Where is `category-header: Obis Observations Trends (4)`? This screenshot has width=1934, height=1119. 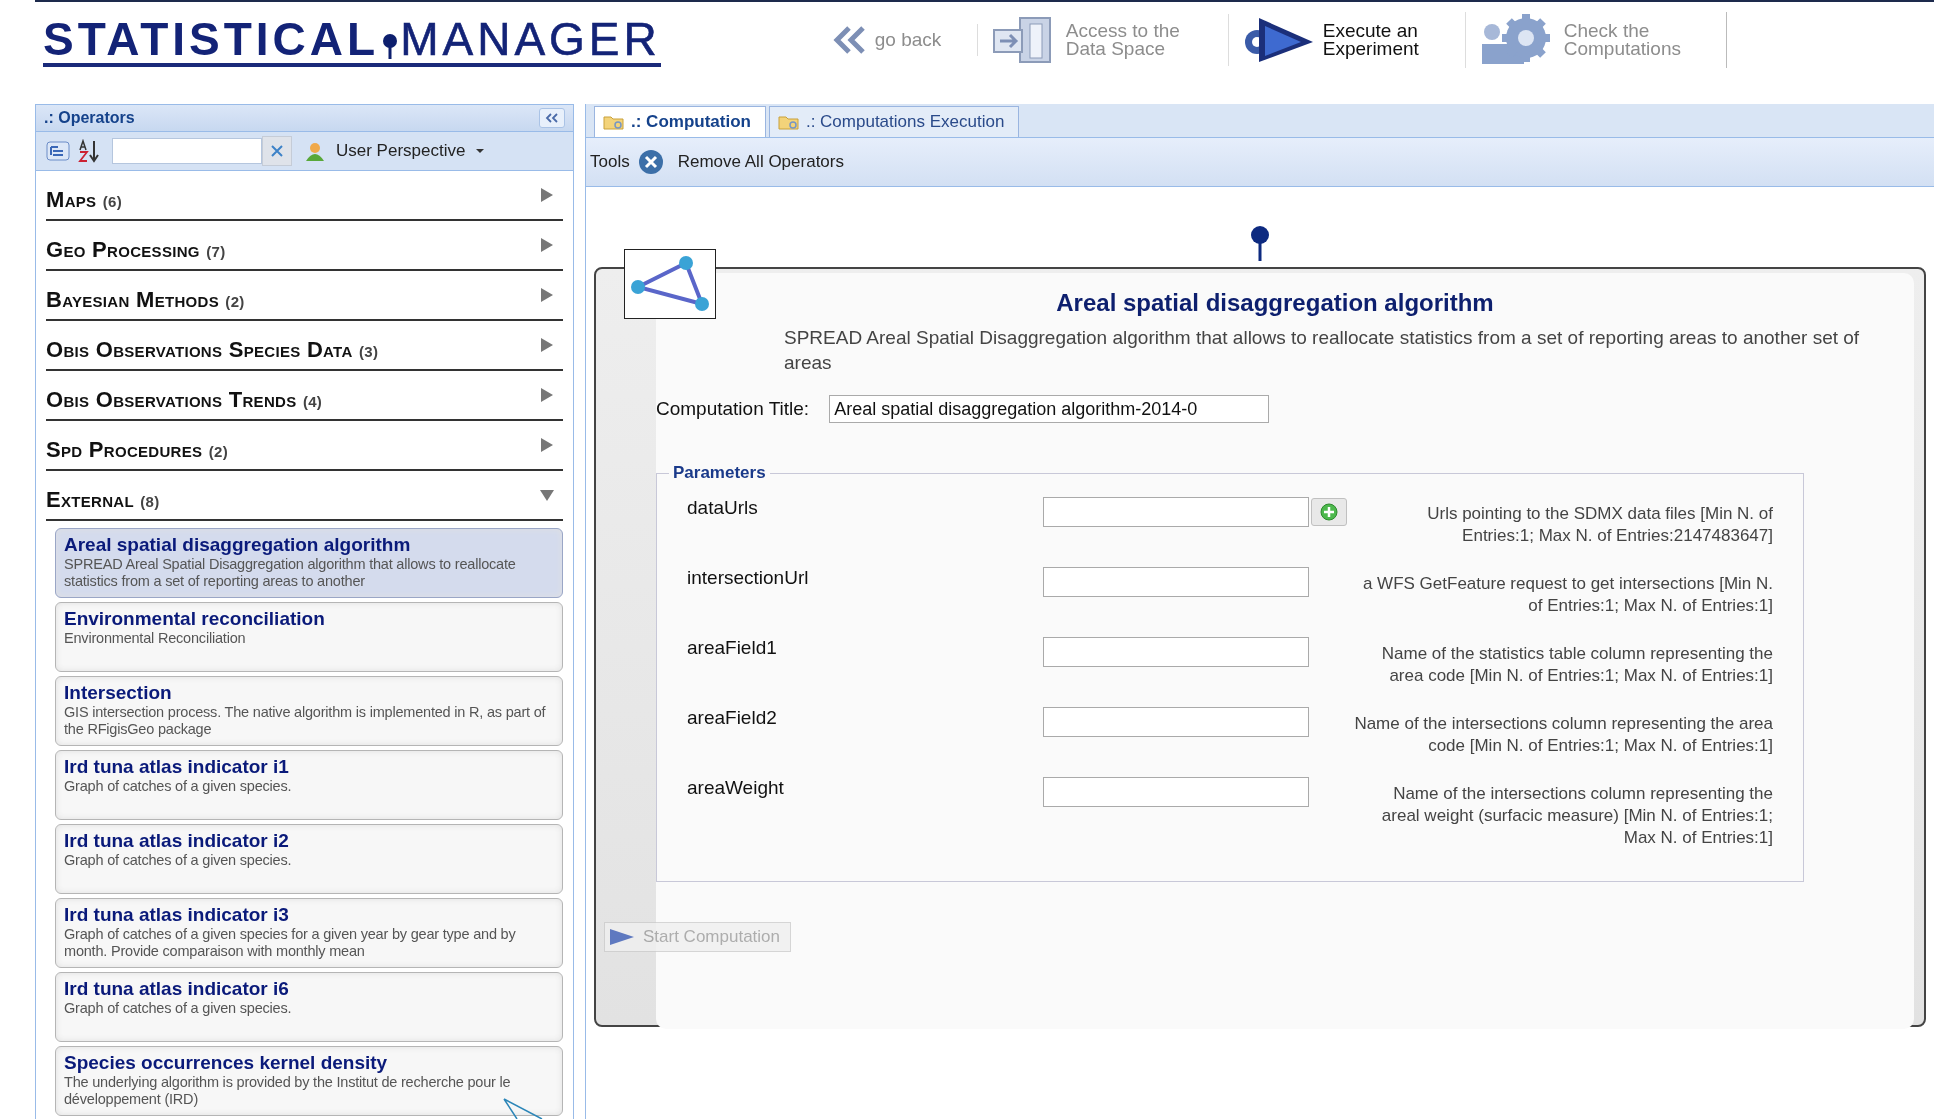 category-header: Obis Observations Trends (4) is located at coordinates (304, 396).